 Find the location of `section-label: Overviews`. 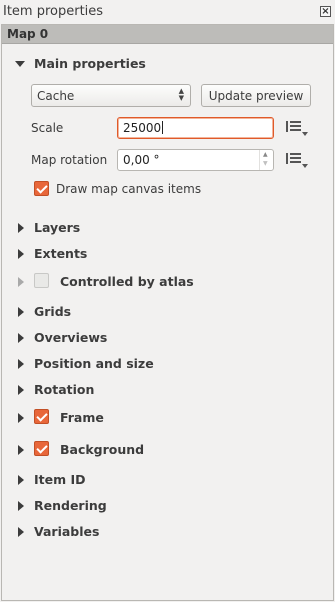

section-label: Overviews is located at coordinates (71, 337).